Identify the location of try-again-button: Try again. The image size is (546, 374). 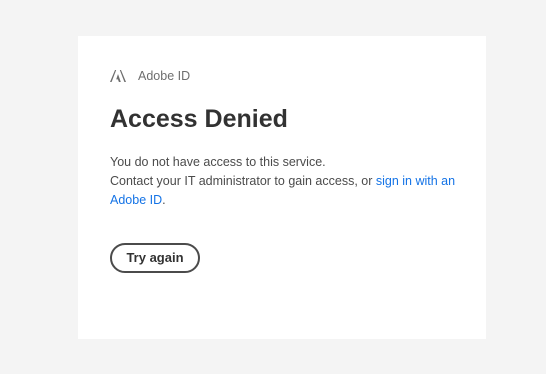
(155, 258).